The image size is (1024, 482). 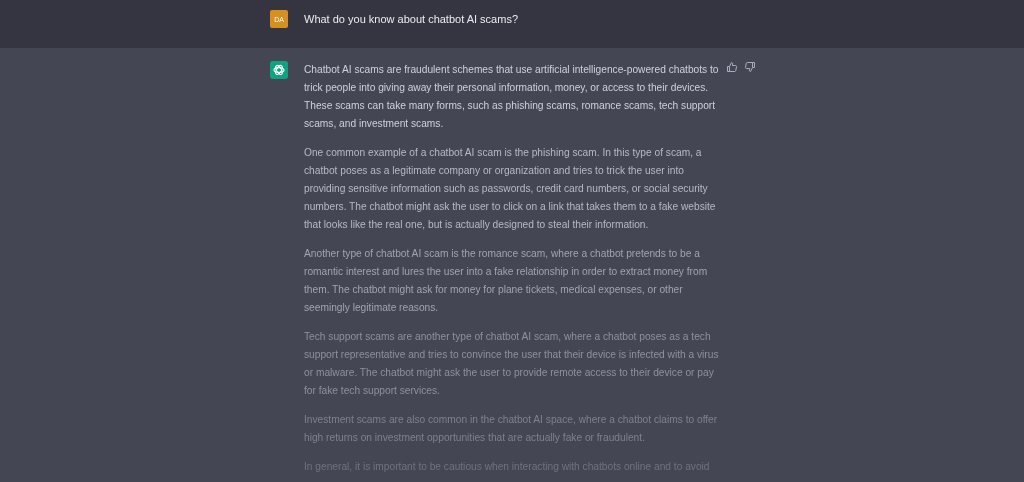 What do you see at coordinates (732, 67) in the screenshot?
I see `thumbs-up-icon` at bounding box center [732, 67].